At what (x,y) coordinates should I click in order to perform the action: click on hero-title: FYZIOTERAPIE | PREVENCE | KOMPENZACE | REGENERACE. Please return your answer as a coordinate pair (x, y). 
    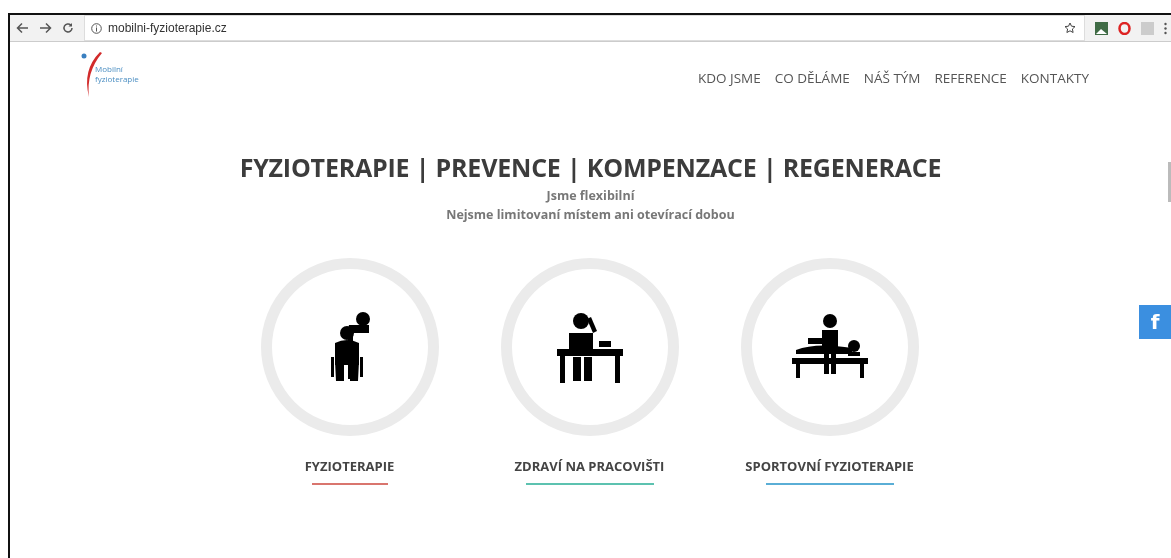
    Looking at the image, I should click on (590, 167).